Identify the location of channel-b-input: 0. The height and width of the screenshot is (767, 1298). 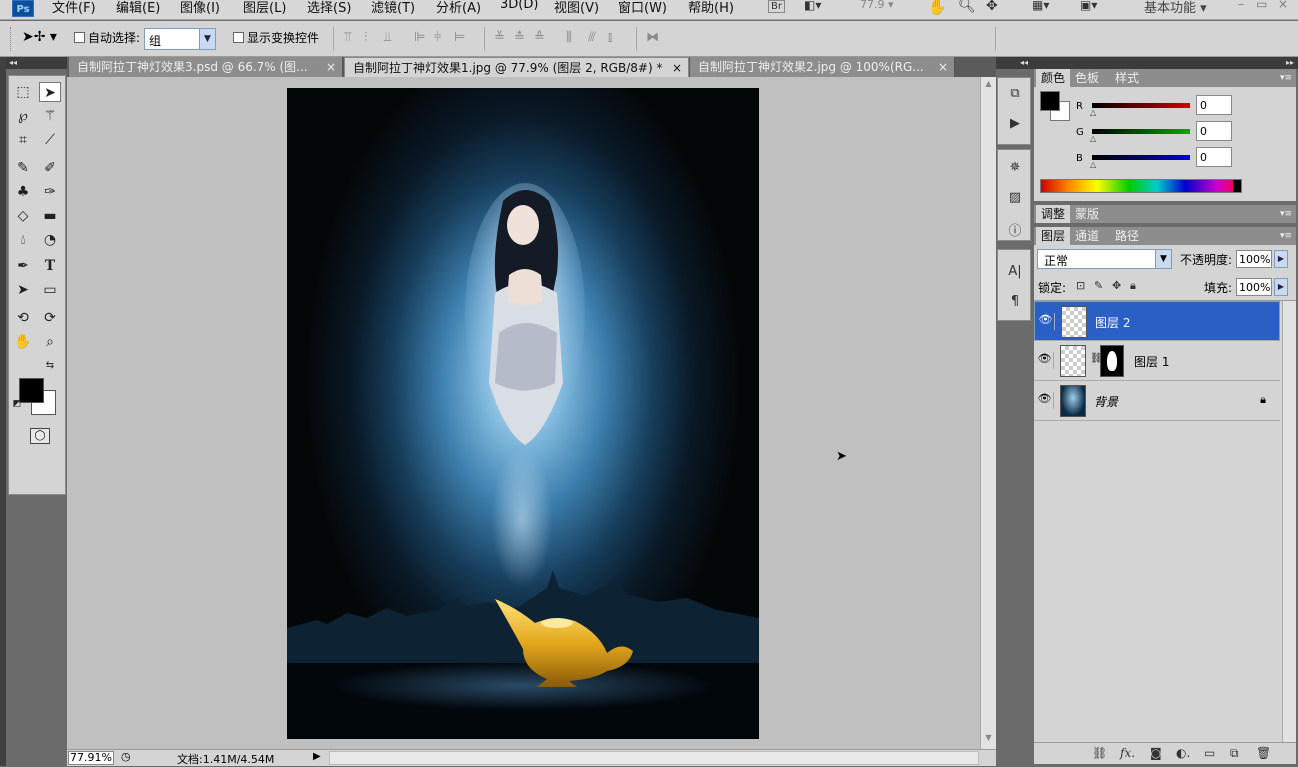
(1214, 157).